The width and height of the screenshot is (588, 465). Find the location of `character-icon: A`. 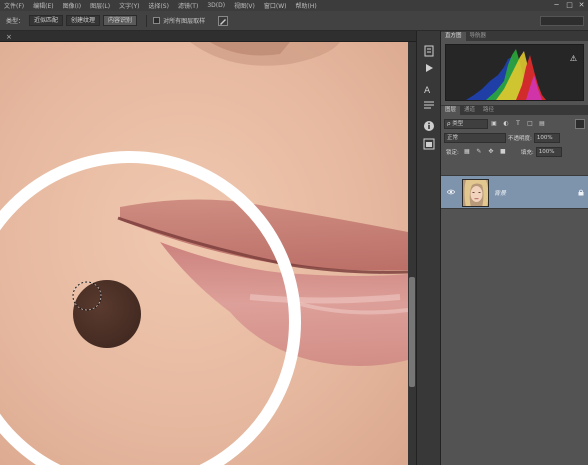

character-icon: A is located at coordinates (429, 89).